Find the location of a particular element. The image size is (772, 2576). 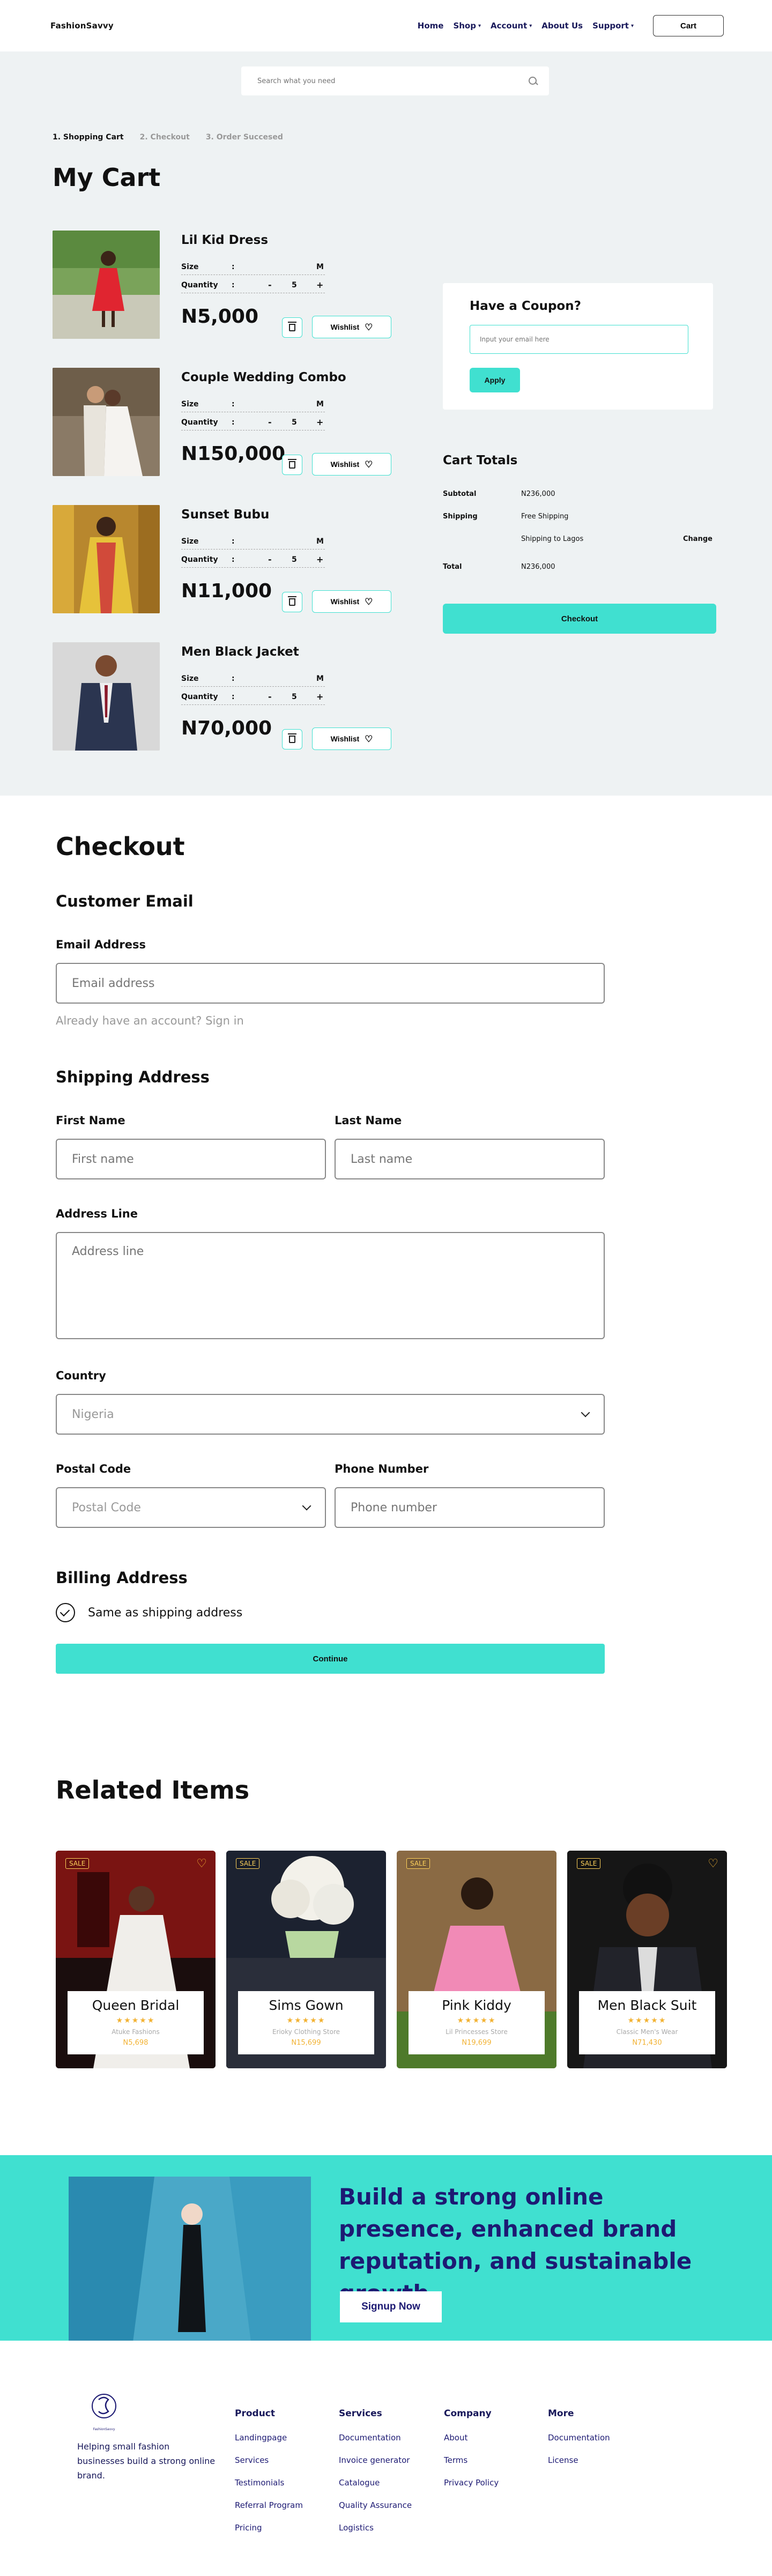

last-name-field is located at coordinates (470, 1159).